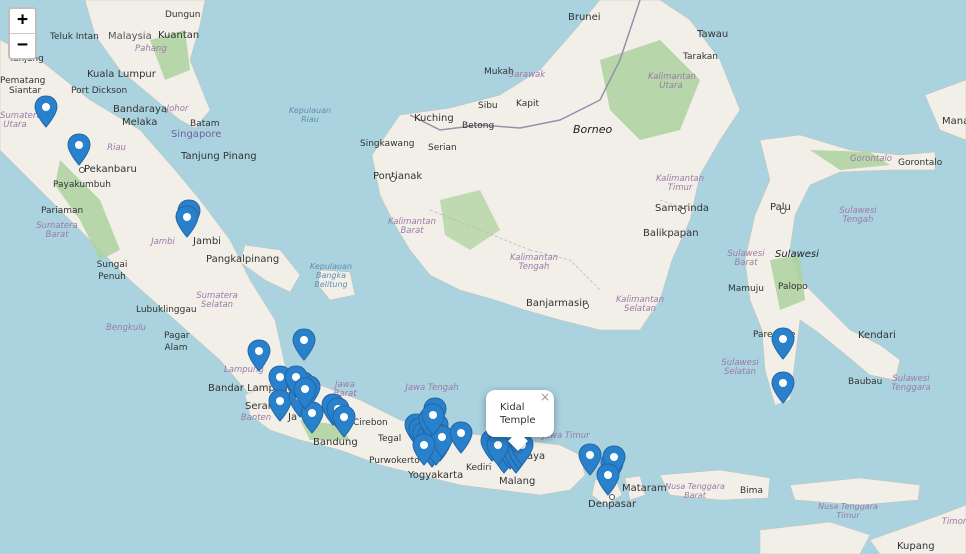 This screenshot has height=554, width=966. What do you see at coordinates (672, 81) in the screenshot?
I see `label-kalimantan-utara: Kalimantan Utara` at bounding box center [672, 81].